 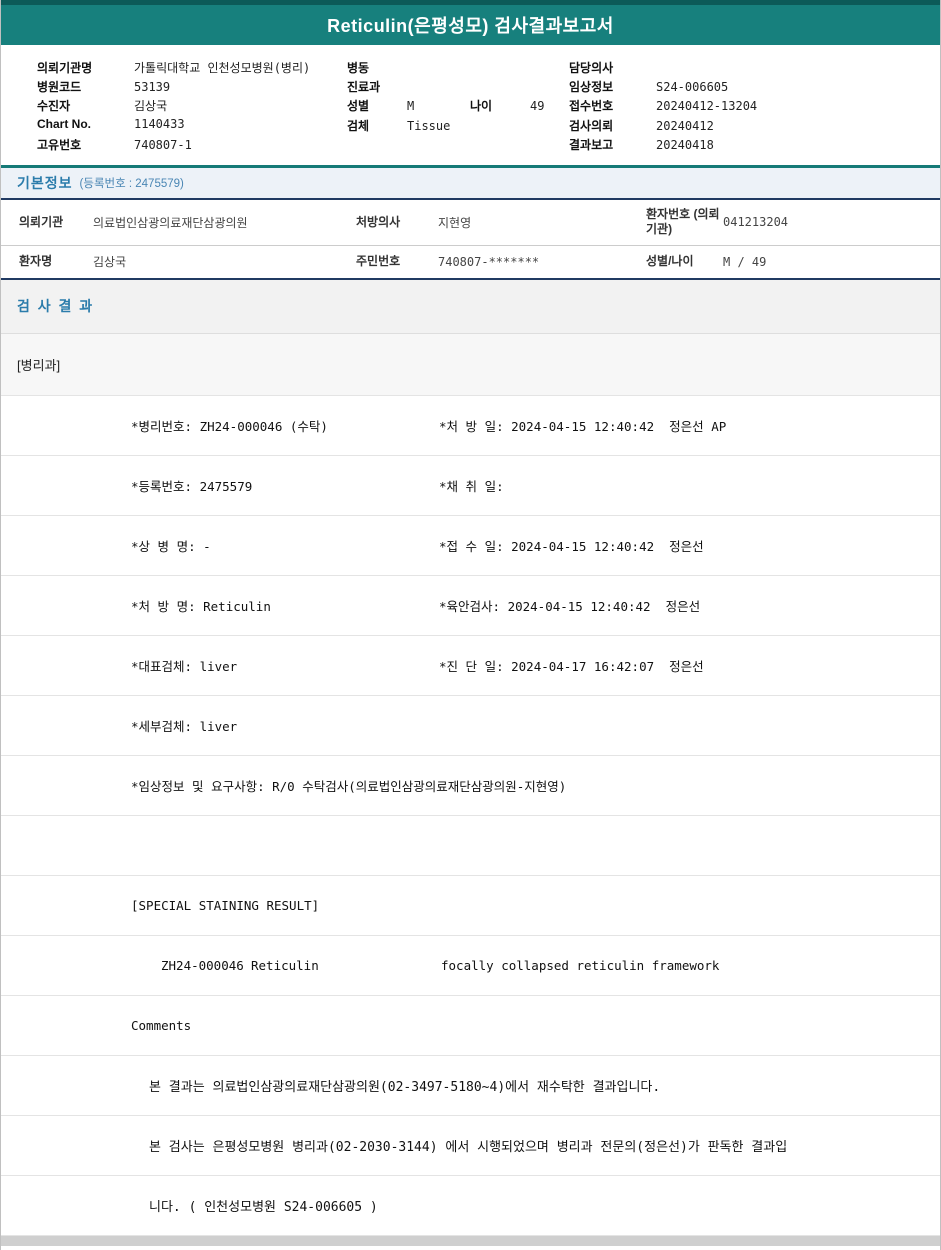 I want to click on field-department: 진료과, so click(x=458, y=87).